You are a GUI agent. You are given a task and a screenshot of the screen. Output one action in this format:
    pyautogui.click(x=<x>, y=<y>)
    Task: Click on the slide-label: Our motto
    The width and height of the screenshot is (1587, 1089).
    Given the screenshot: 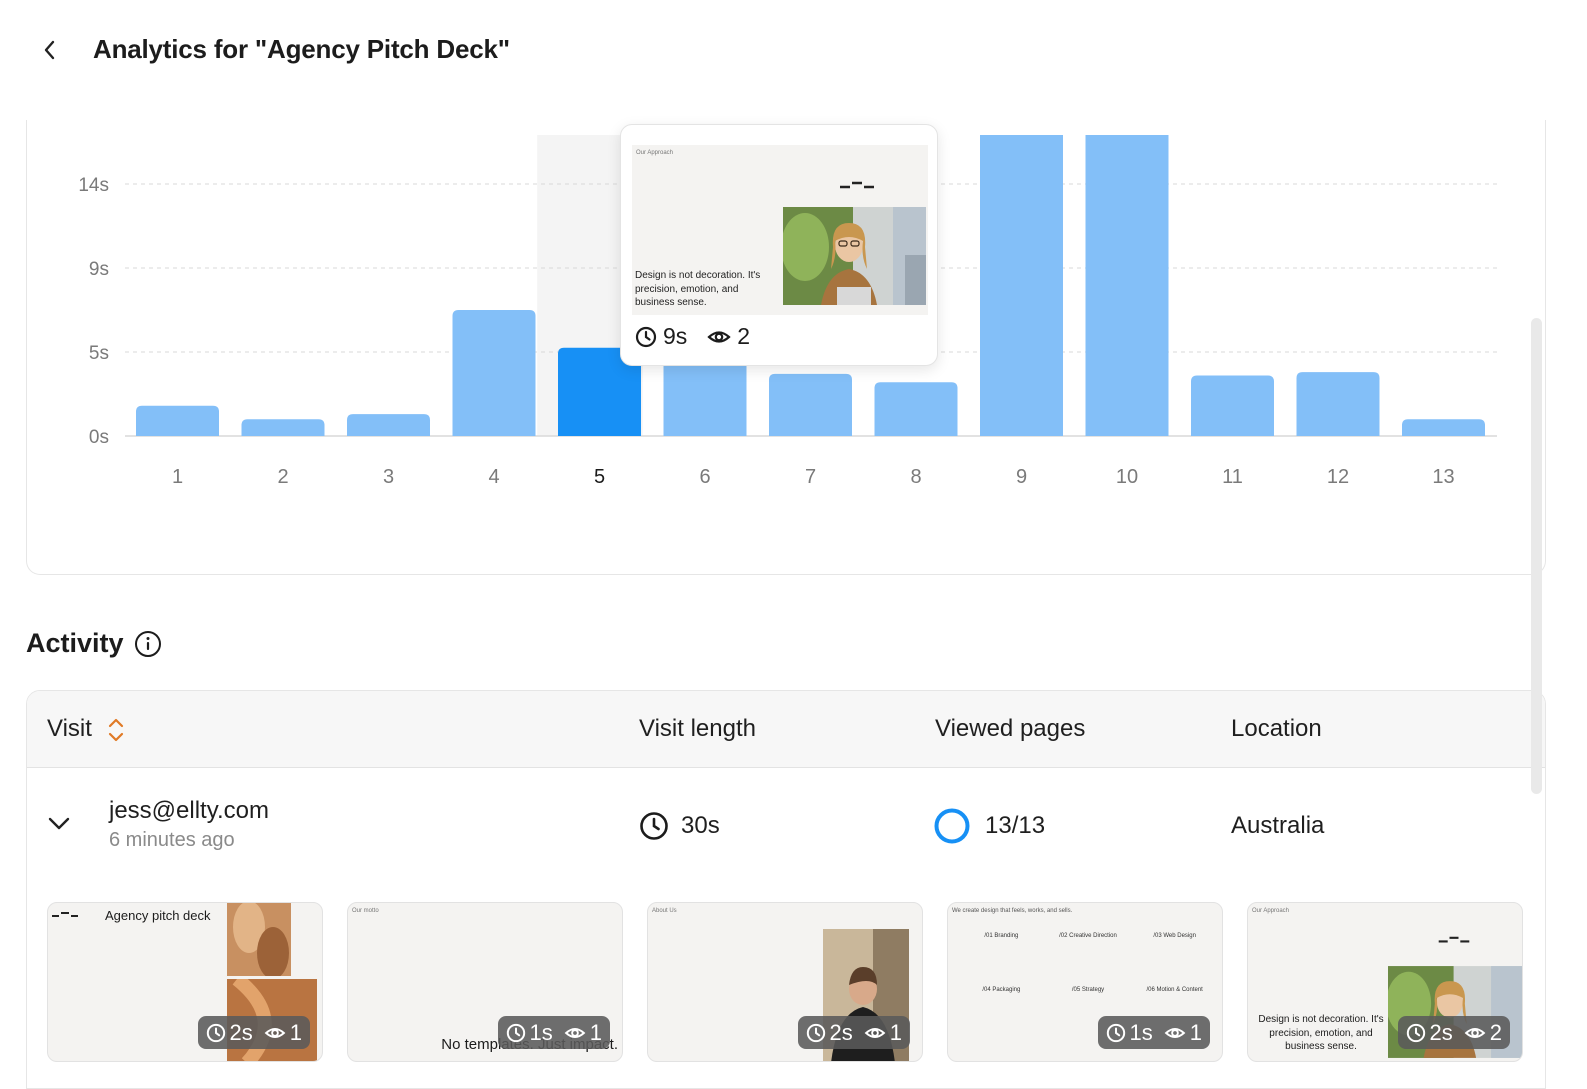 What is the action you would take?
    pyautogui.click(x=365, y=911)
    